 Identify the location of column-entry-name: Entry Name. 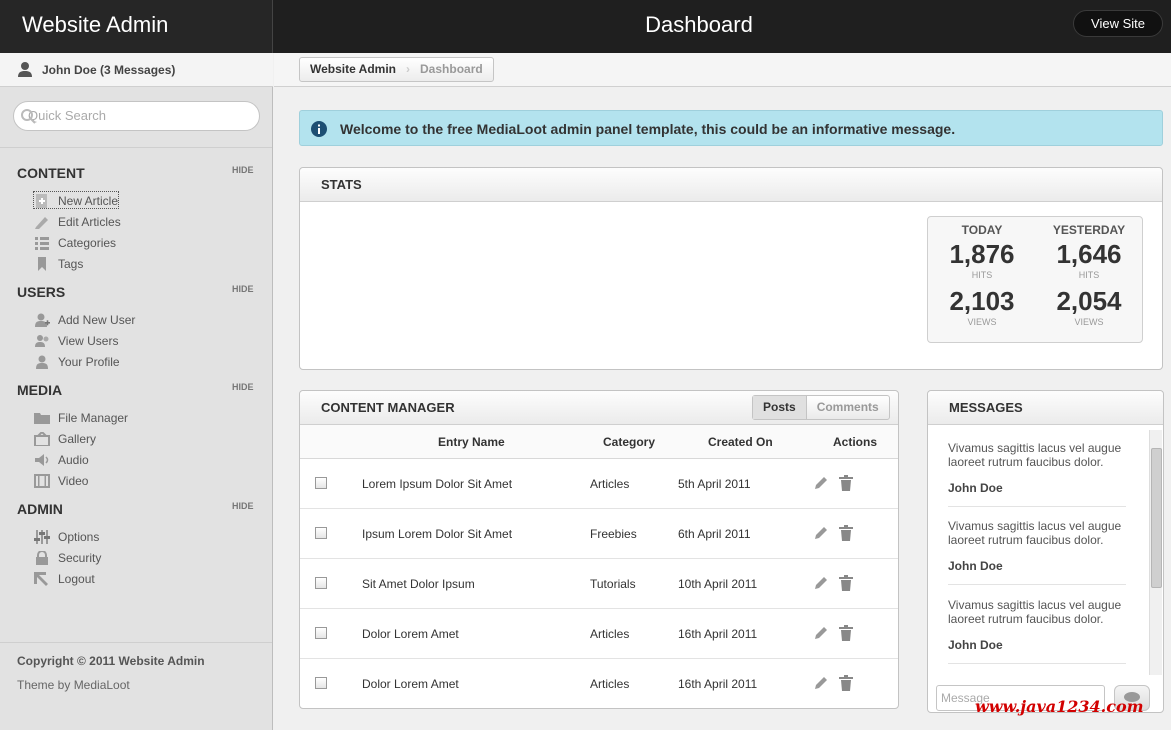
(471, 442).